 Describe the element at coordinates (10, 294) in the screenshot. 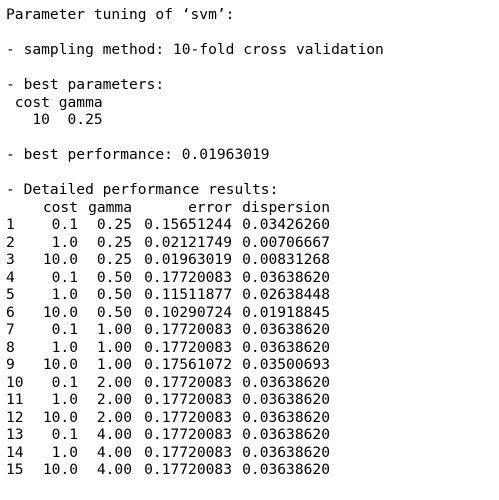

I see `row-index-cell: 5` at that location.